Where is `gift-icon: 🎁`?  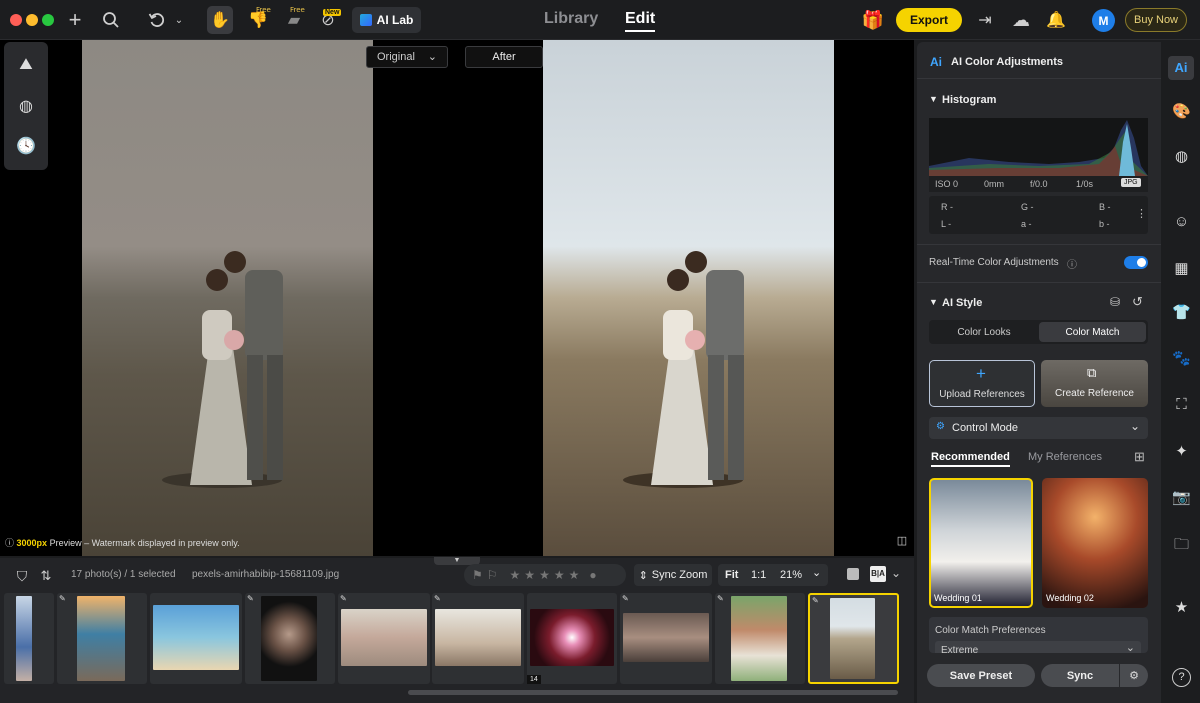
gift-icon: 🎁 is located at coordinates (873, 20).